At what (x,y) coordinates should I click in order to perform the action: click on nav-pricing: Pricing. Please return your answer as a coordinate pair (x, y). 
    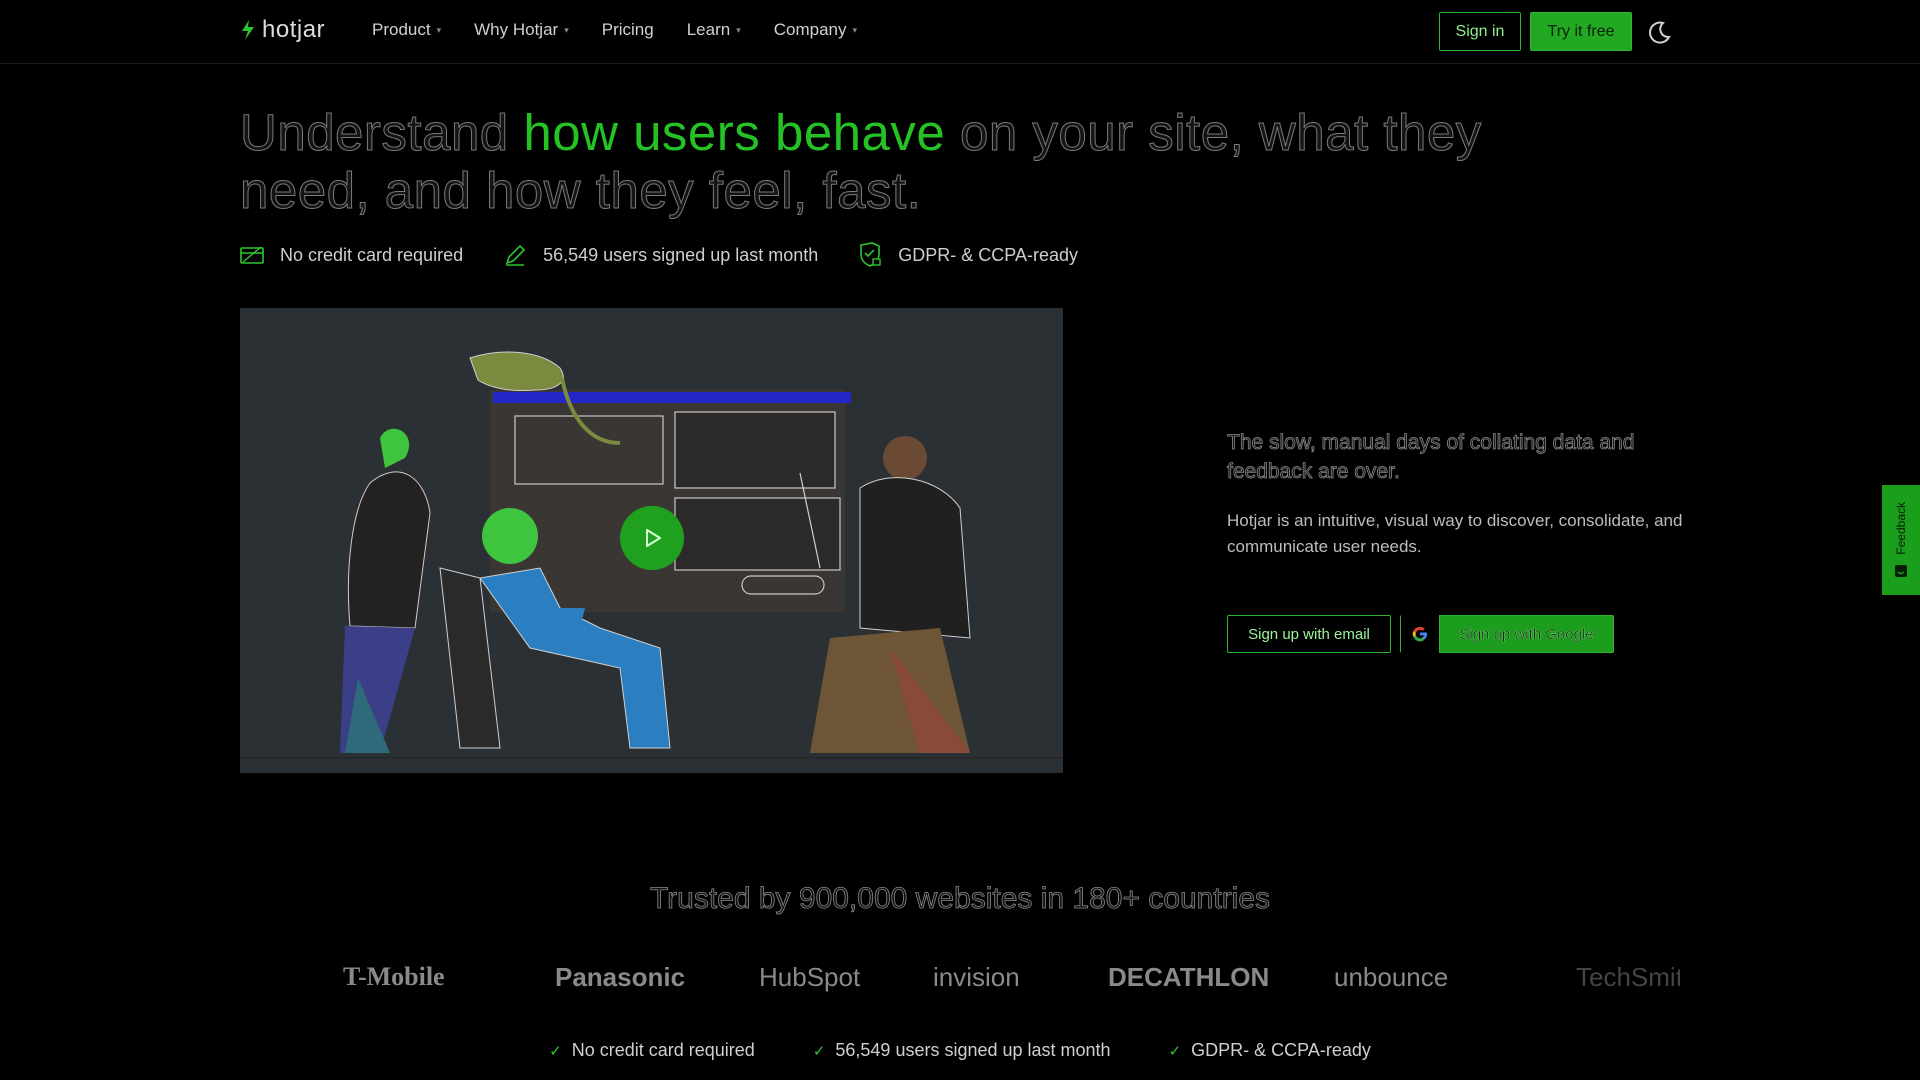
    Looking at the image, I should click on (628, 30).